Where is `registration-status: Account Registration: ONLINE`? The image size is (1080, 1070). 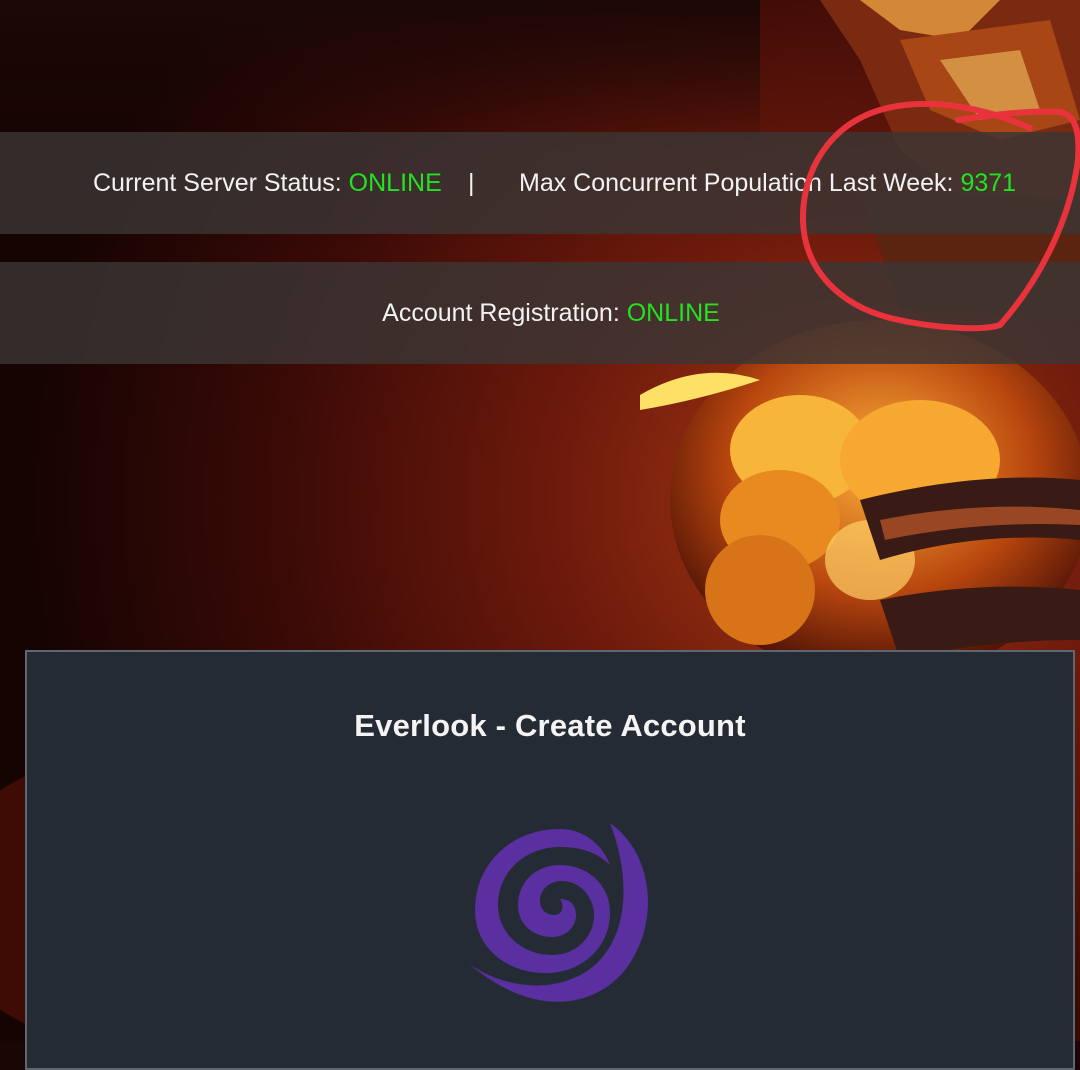 registration-status: Account Registration: ONLINE is located at coordinates (551, 313).